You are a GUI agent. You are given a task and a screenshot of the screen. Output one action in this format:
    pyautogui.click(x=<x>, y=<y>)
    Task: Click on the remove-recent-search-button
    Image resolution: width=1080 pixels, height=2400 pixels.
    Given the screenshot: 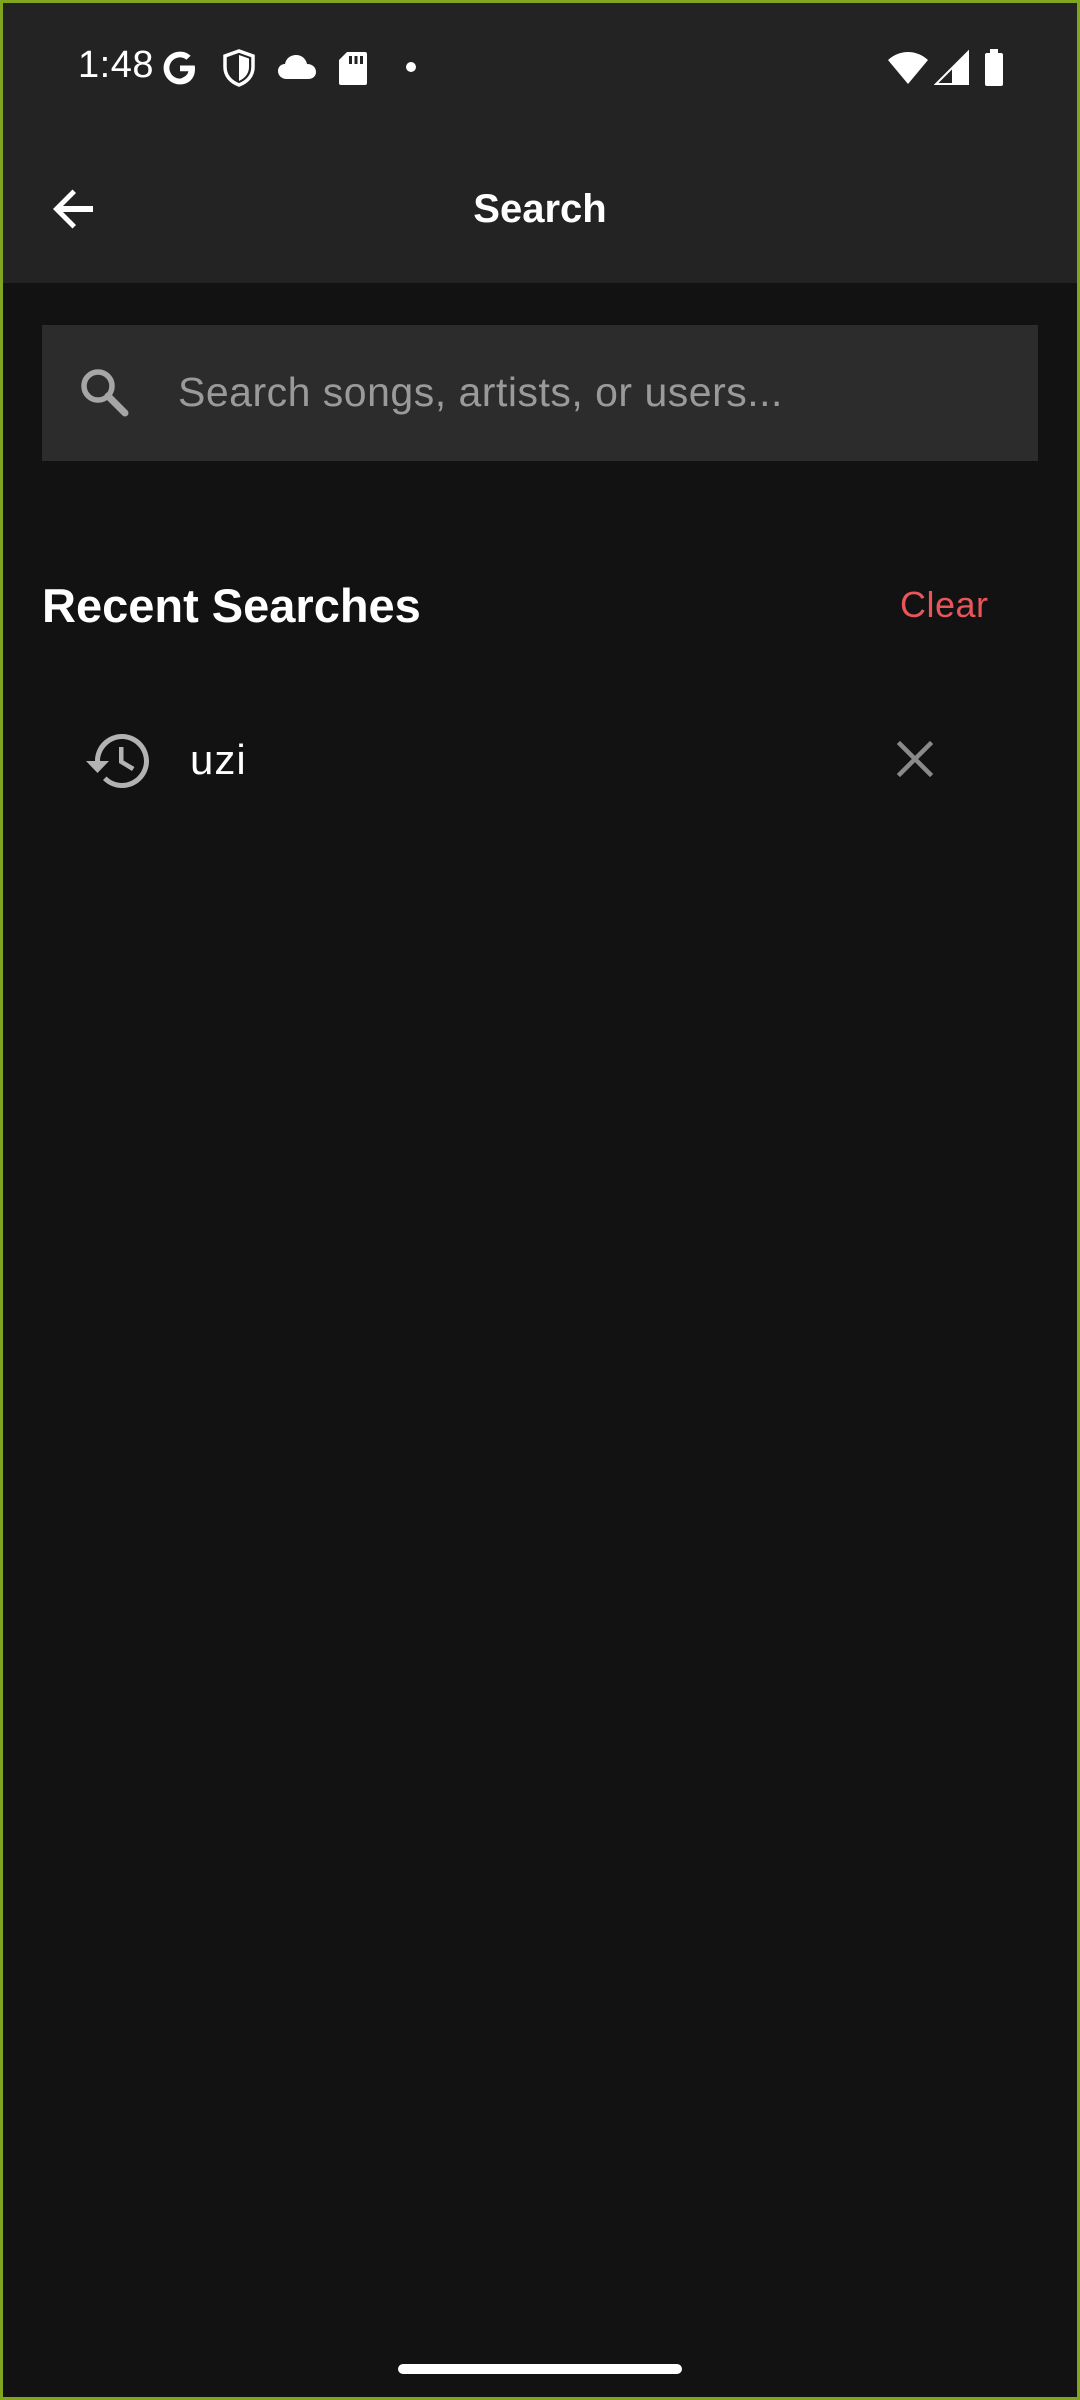 What is the action you would take?
    pyautogui.click(x=915, y=759)
    